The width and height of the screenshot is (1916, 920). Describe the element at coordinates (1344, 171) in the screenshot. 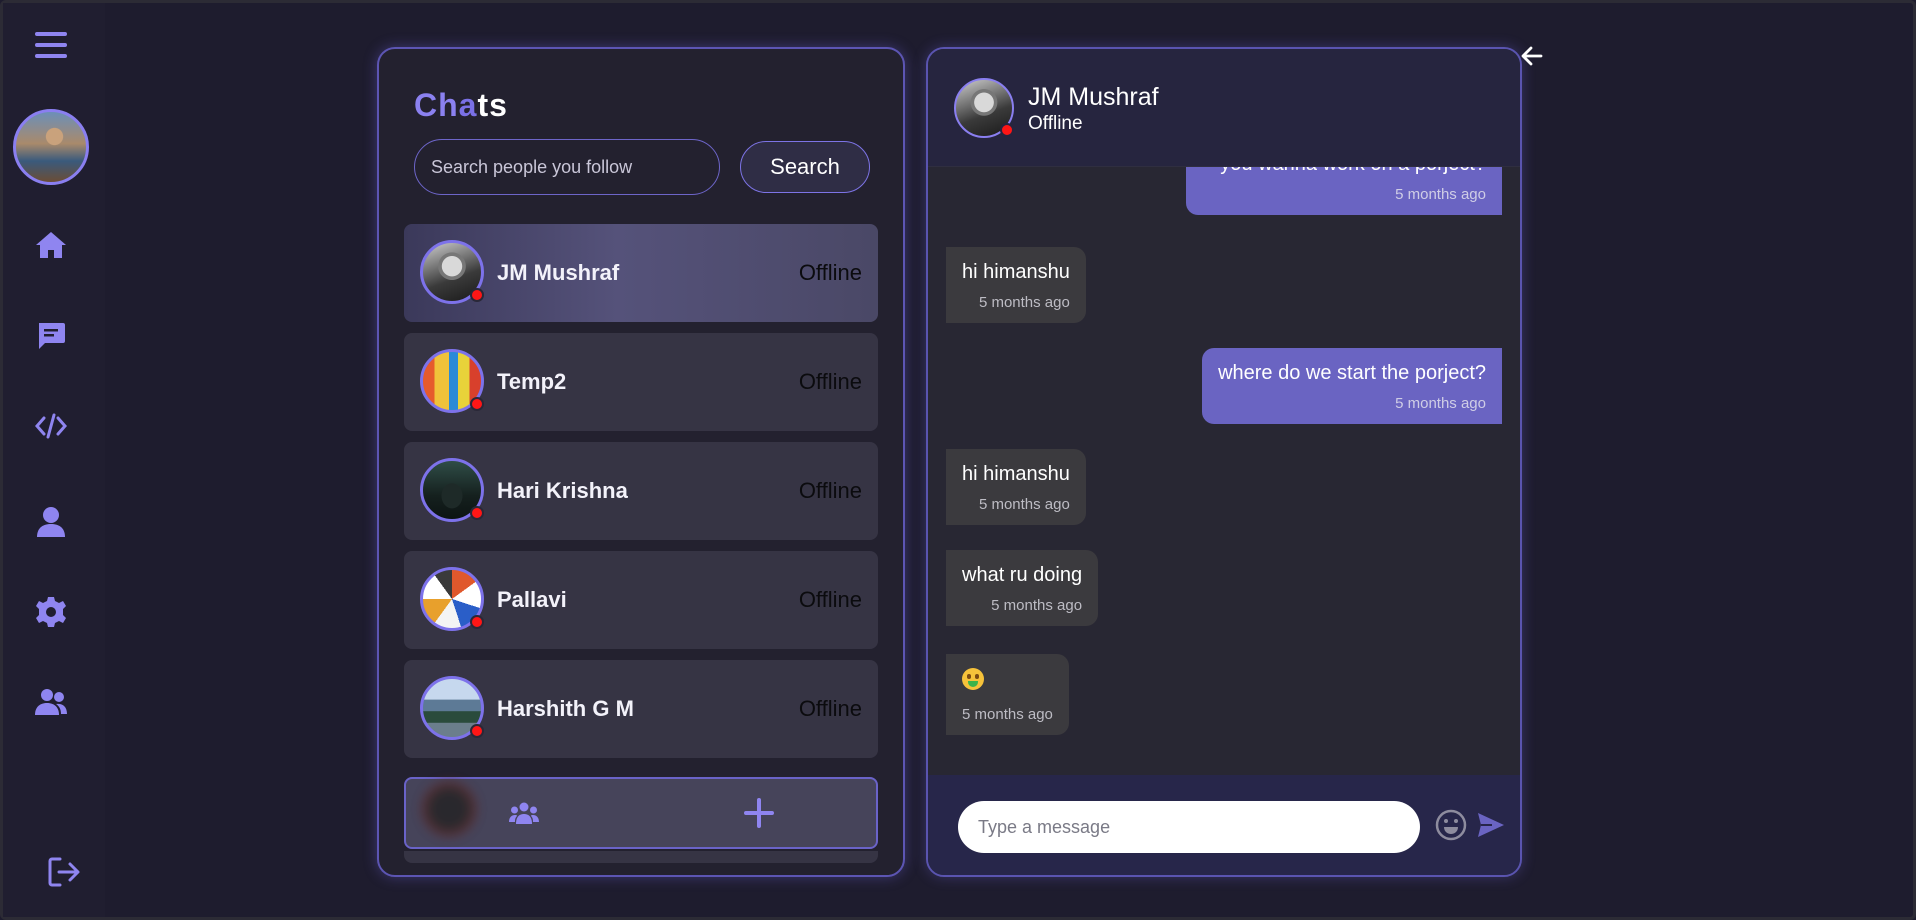

I see `message-text: you wanna work on a porject?` at that location.